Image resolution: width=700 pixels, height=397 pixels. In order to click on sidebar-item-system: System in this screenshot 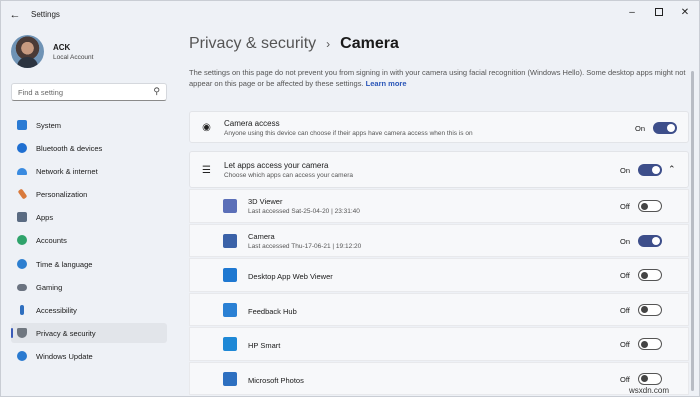, I will do `click(89, 125)`.